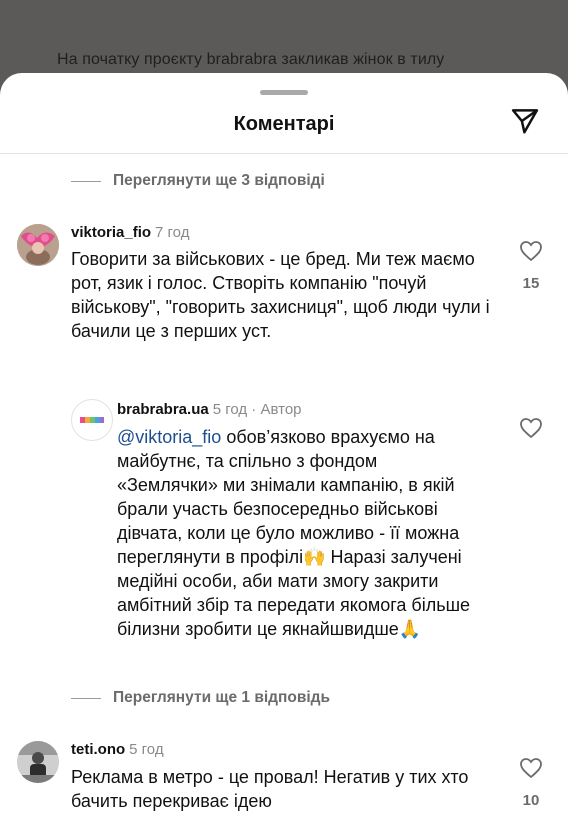 Image resolution: width=568 pixels, height=833 pixels. What do you see at coordinates (92, 420) in the screenshot?
I see `brand-avatar` at bounding box center [92, 420].